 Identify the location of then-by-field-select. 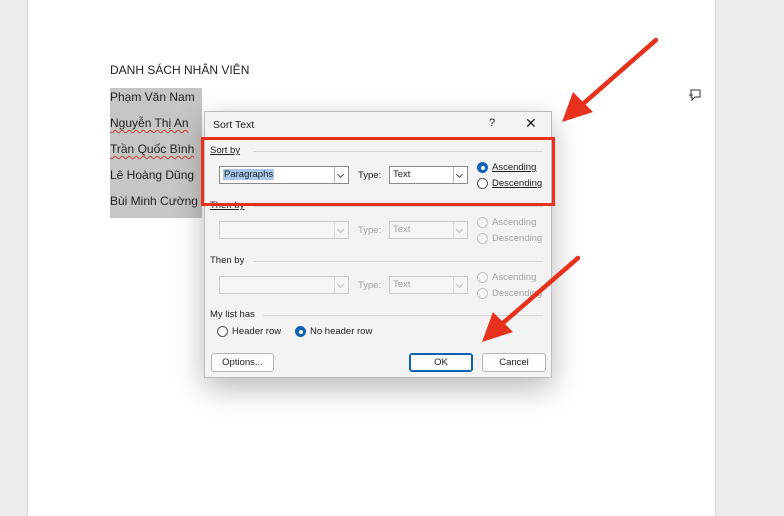
(284, 230).